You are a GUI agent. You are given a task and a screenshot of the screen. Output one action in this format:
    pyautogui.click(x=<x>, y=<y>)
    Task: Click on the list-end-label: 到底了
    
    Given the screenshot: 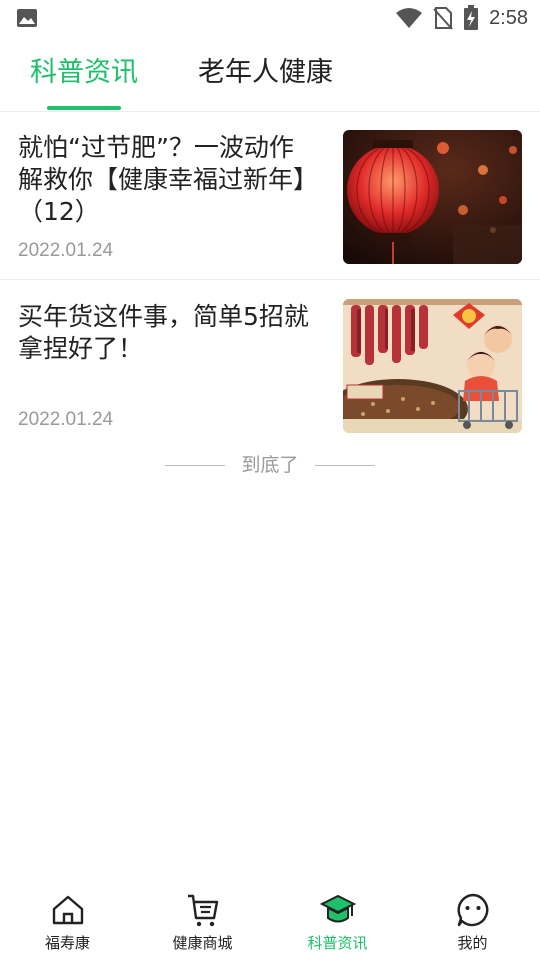 What is the action you would take?
    pyautogui.click(x=270, y=465)
    